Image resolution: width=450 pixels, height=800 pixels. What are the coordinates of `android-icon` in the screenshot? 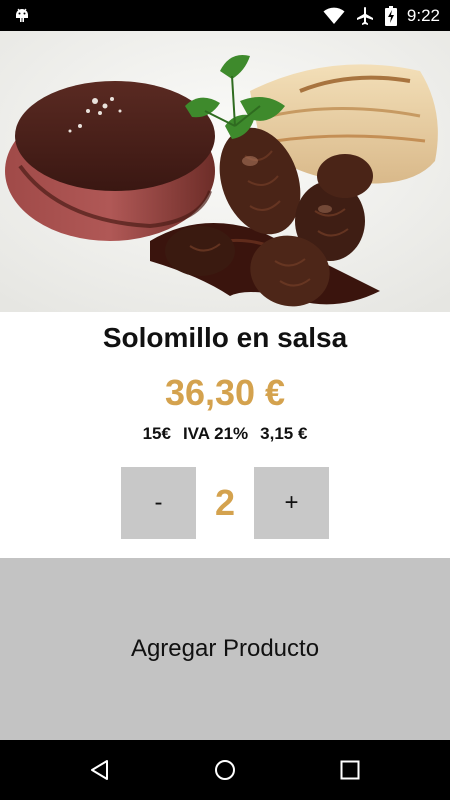 It's located at (22, 15).